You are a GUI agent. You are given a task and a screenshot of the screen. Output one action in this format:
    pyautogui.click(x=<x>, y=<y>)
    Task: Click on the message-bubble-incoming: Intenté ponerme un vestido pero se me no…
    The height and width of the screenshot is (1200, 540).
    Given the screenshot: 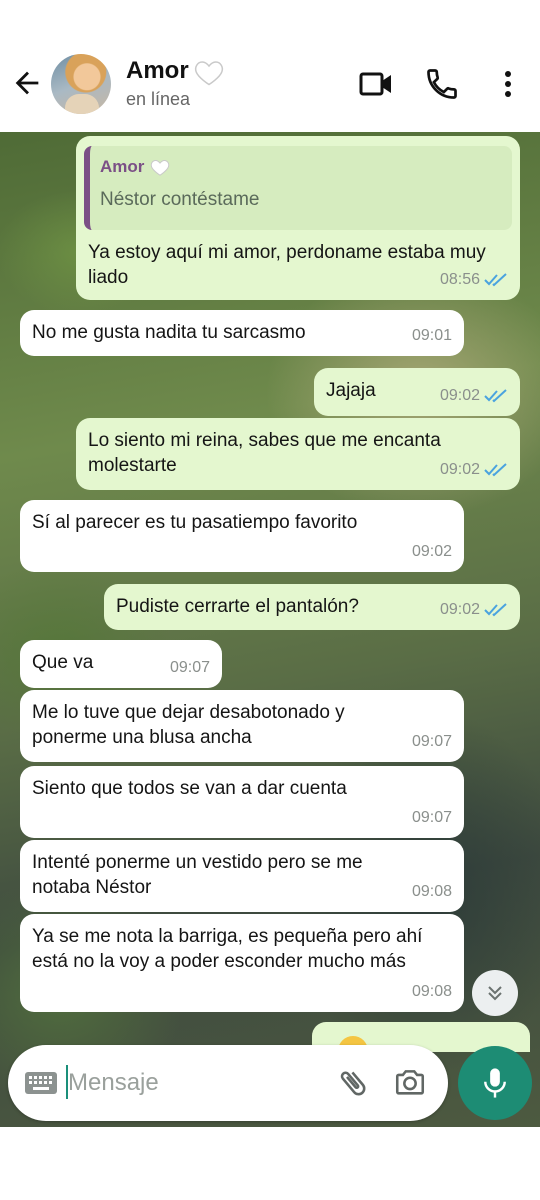 What is the action you would take?
    pyautogui.click(x=242, y=876)
    